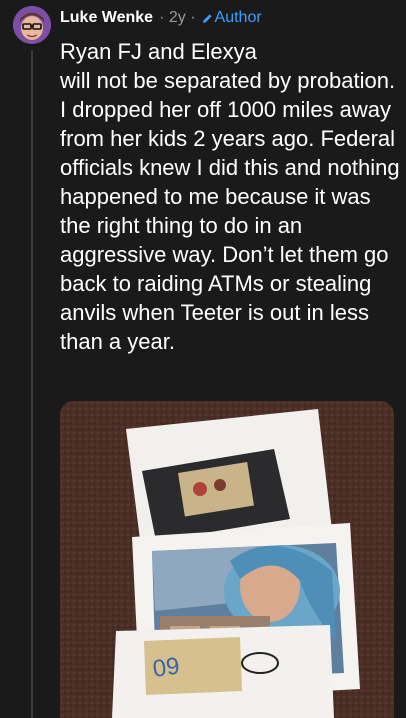  I want to click on comment-header: Luke Wenke · 2y · Author, so click(161, 18).